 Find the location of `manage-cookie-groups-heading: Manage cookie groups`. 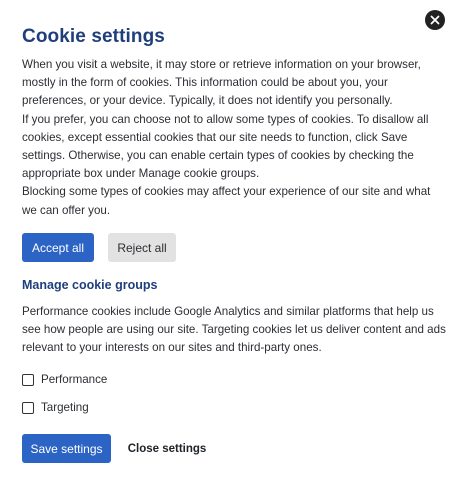

manage-cookie-groups-heading: Manage cookie groups is located at coordinates (90, 285).